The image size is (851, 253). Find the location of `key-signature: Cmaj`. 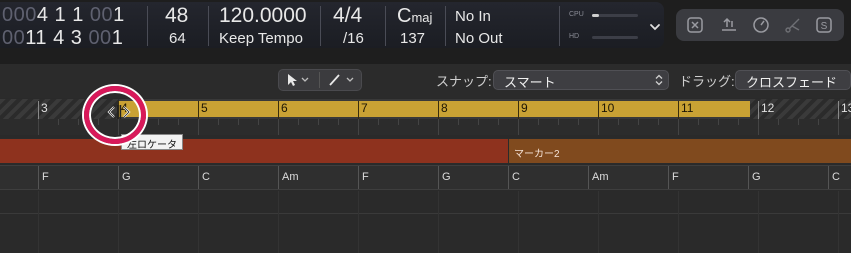

key-signature: Cmaj is located at coordinates (414, 16).